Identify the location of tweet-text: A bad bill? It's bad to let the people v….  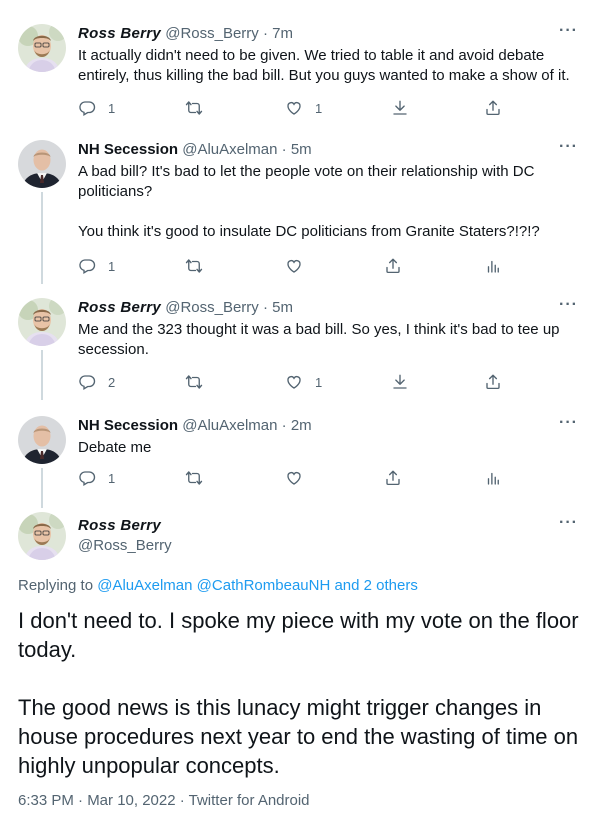
(306, 181).